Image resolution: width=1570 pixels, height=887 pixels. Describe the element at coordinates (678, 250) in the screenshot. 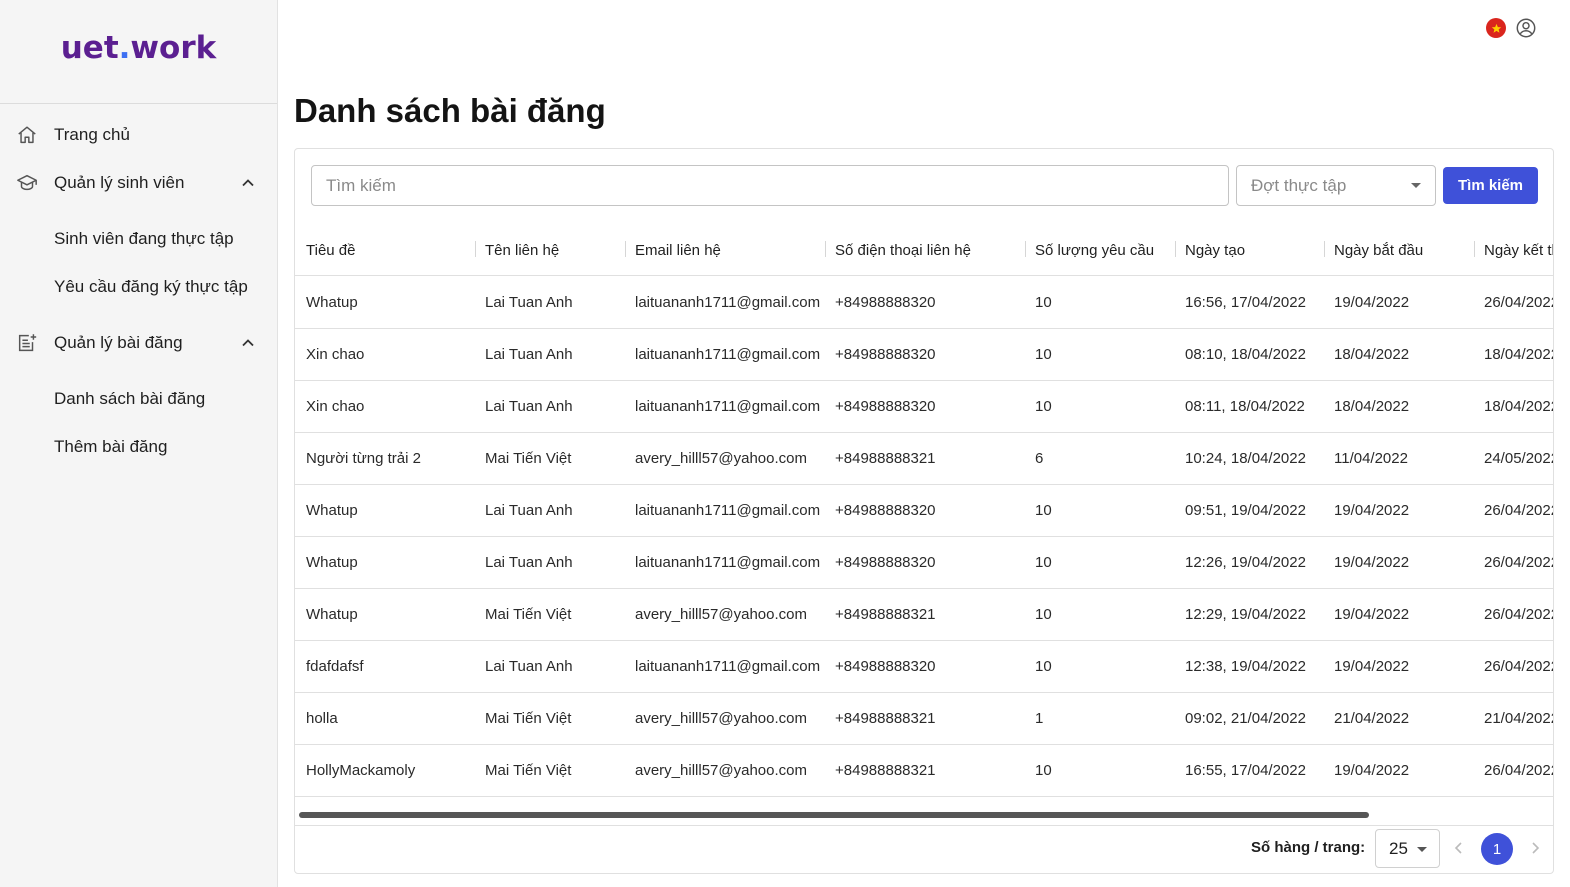

I see `column-header-contact-email: Email liên hệ` at that location.